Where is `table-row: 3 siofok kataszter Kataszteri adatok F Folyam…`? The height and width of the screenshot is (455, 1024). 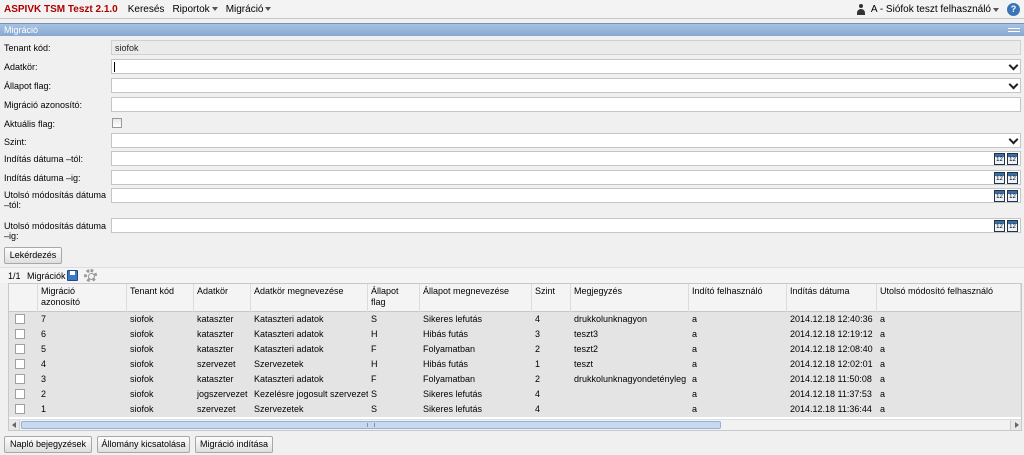 table-row: 3 siofok kataszter Kataszteri adatok F Folyam… is located at coordinates (515, 379).